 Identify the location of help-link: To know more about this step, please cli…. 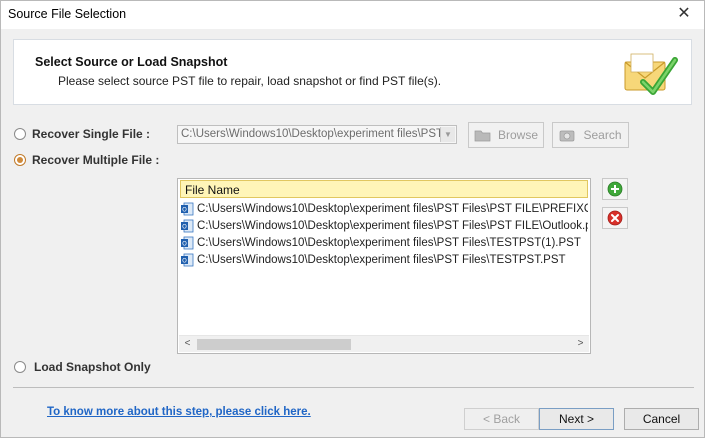
(179, 412).